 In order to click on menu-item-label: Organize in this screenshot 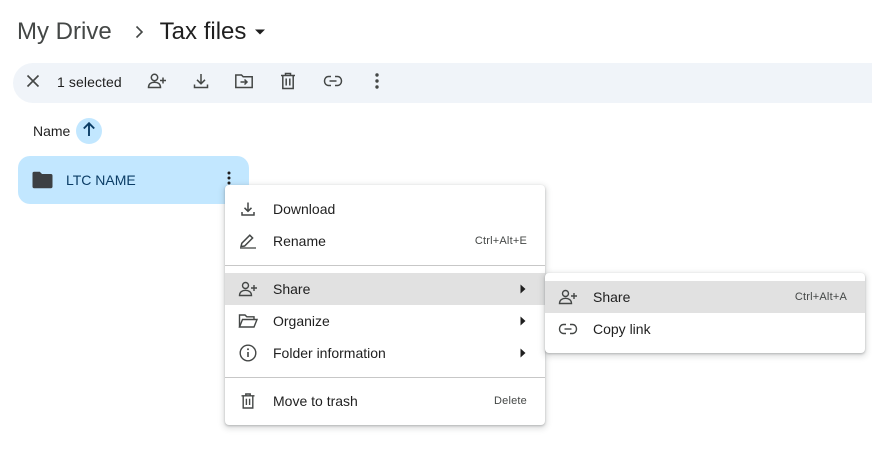, I will do `click(301, 321)`.